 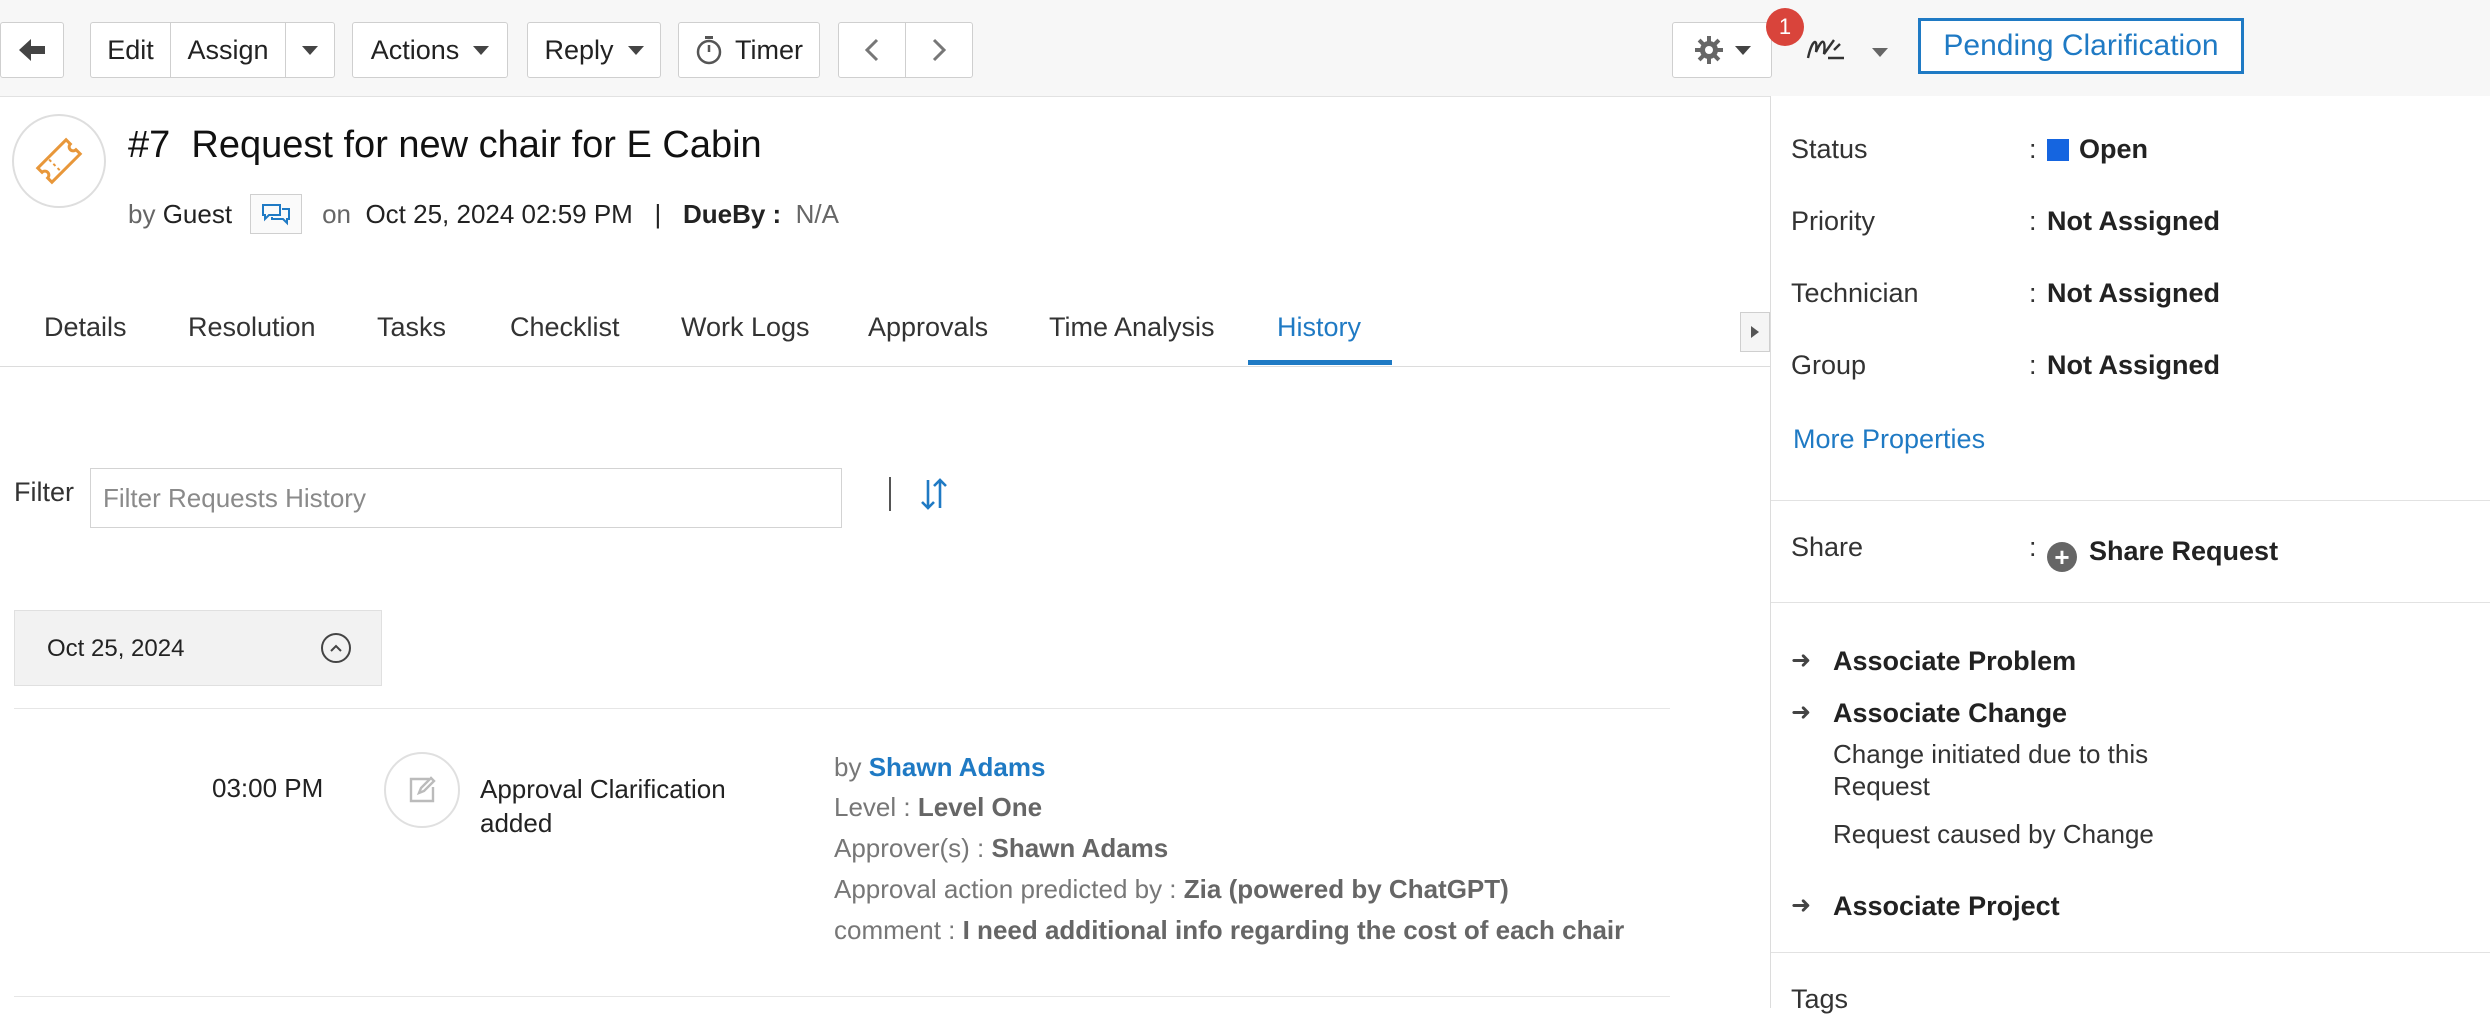 I want to click on status-value: Open, so click(x=2097, y=149).